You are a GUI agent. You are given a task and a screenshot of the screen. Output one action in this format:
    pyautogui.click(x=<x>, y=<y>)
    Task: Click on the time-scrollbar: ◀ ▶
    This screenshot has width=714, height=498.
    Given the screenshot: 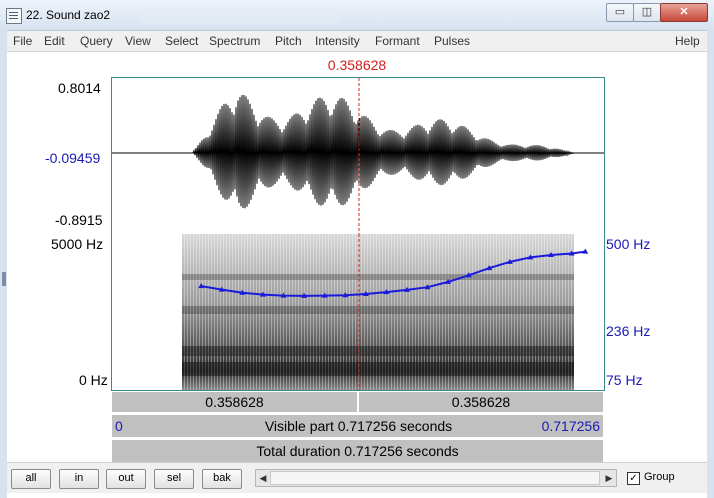 What is the action you would take?
    pyautogui.click(x=436, y=478)
    